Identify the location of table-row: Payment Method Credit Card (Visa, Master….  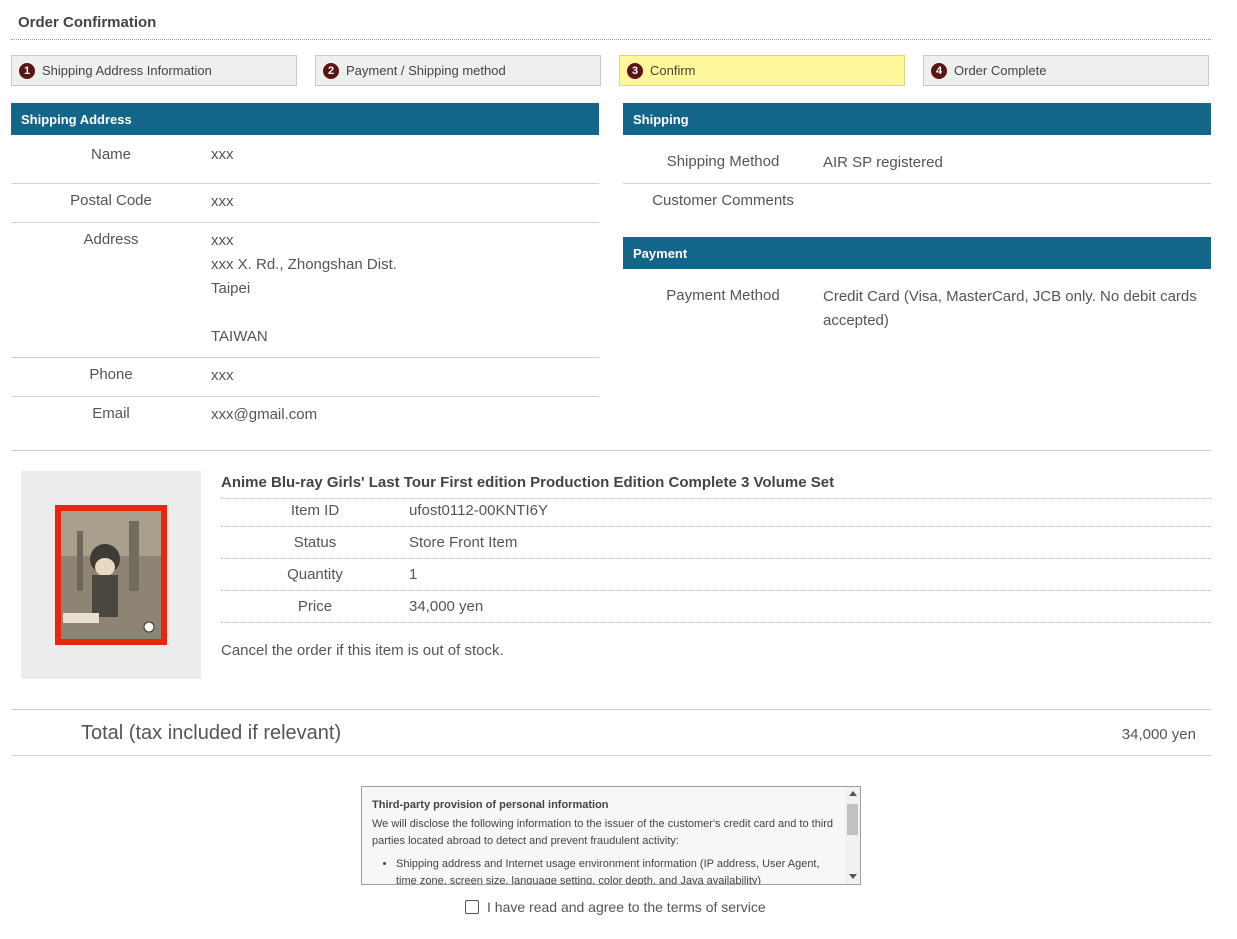
(917, 309).